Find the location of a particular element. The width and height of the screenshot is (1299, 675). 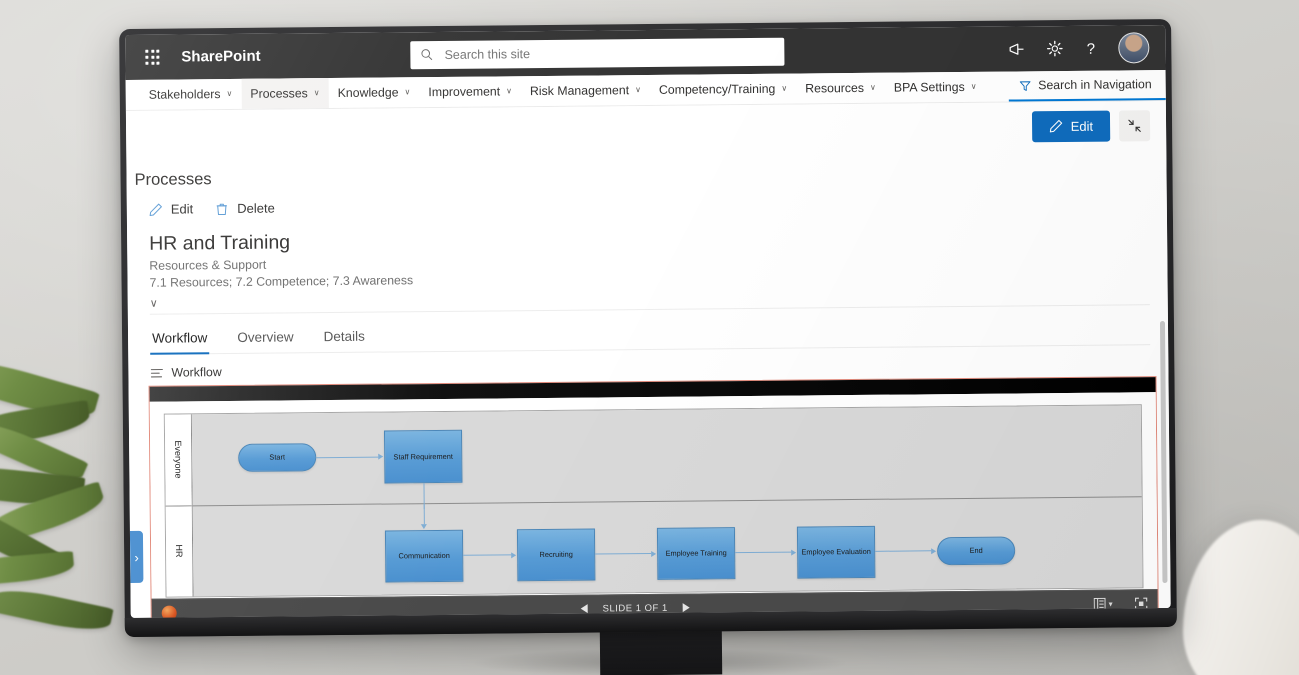

trash-icon is located at coordinates (222, 209).